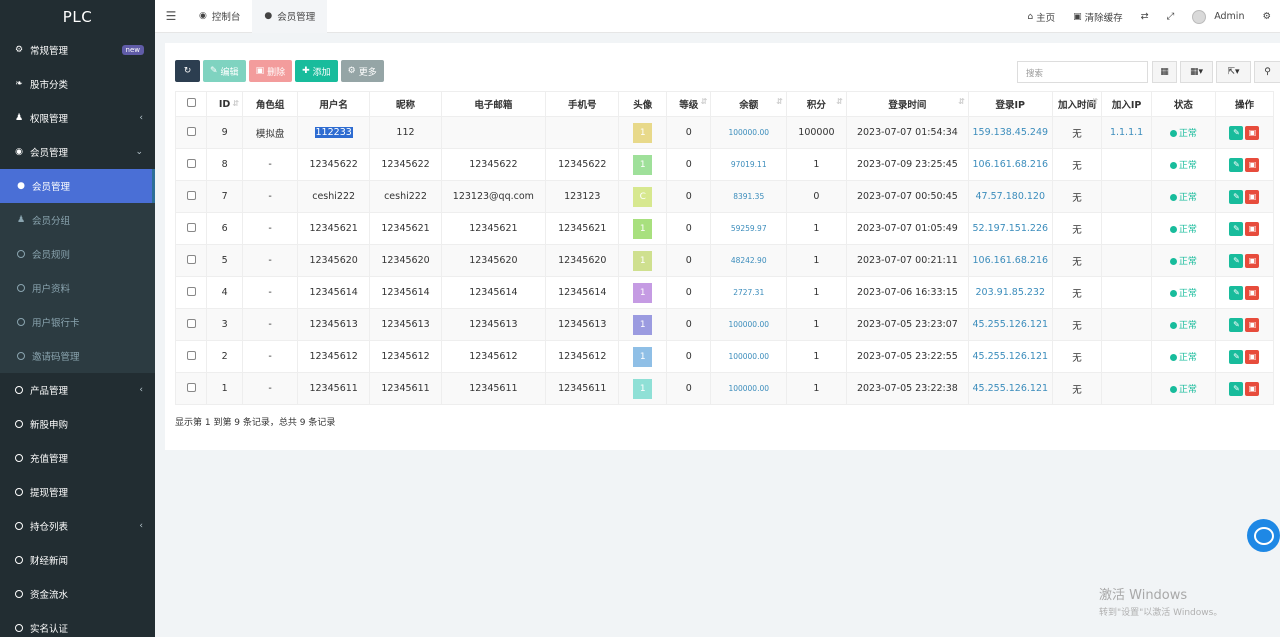  Describe the element at coordinates (1196, 72) in the screenshot. I see `columns-dropdown: ▦▾` at that location.